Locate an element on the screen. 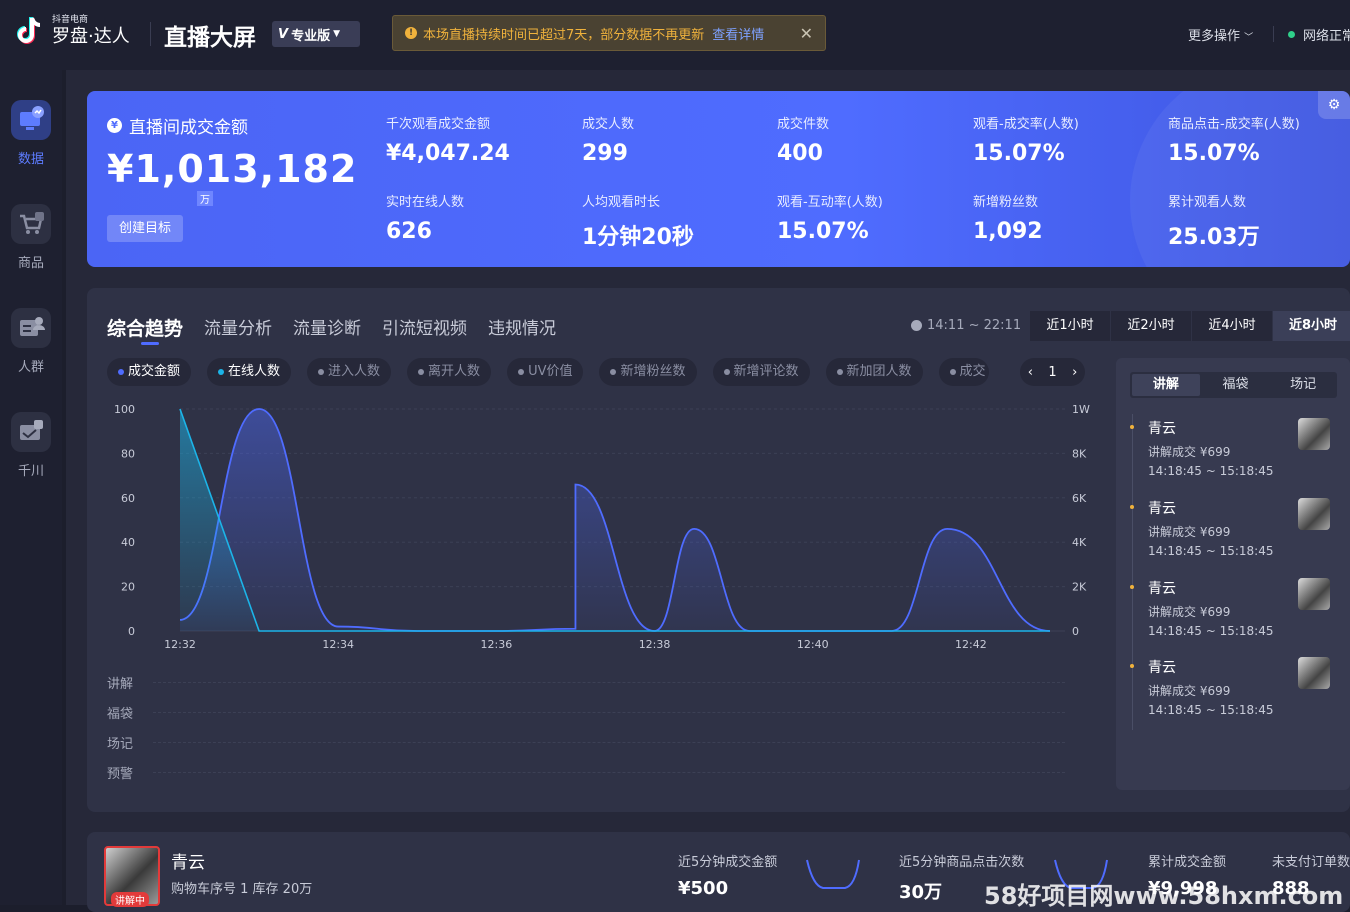 Image resolution: width=1350 pixels, height=912 pixels. more-actions-dropdown: 更多操作 ﹀ is located at coordinates (1220, 34).